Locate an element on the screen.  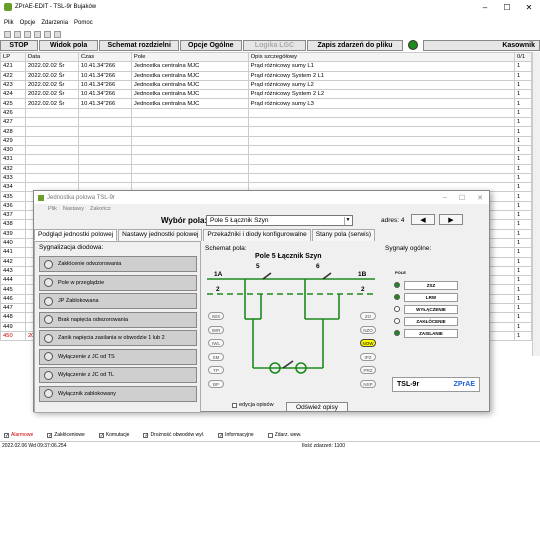
page-icon is located at coordinates (47, 34).